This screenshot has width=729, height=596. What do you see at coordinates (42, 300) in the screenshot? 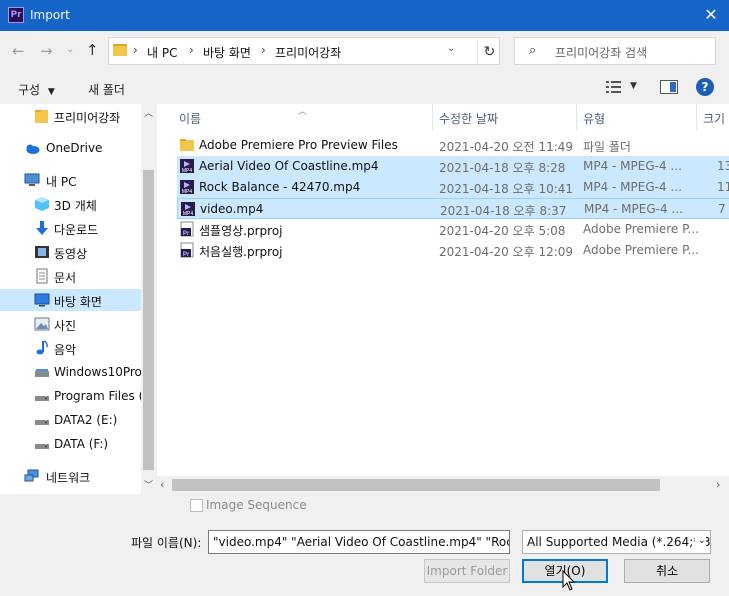
I see `desktop-icon` at bounding box center [42, 300].